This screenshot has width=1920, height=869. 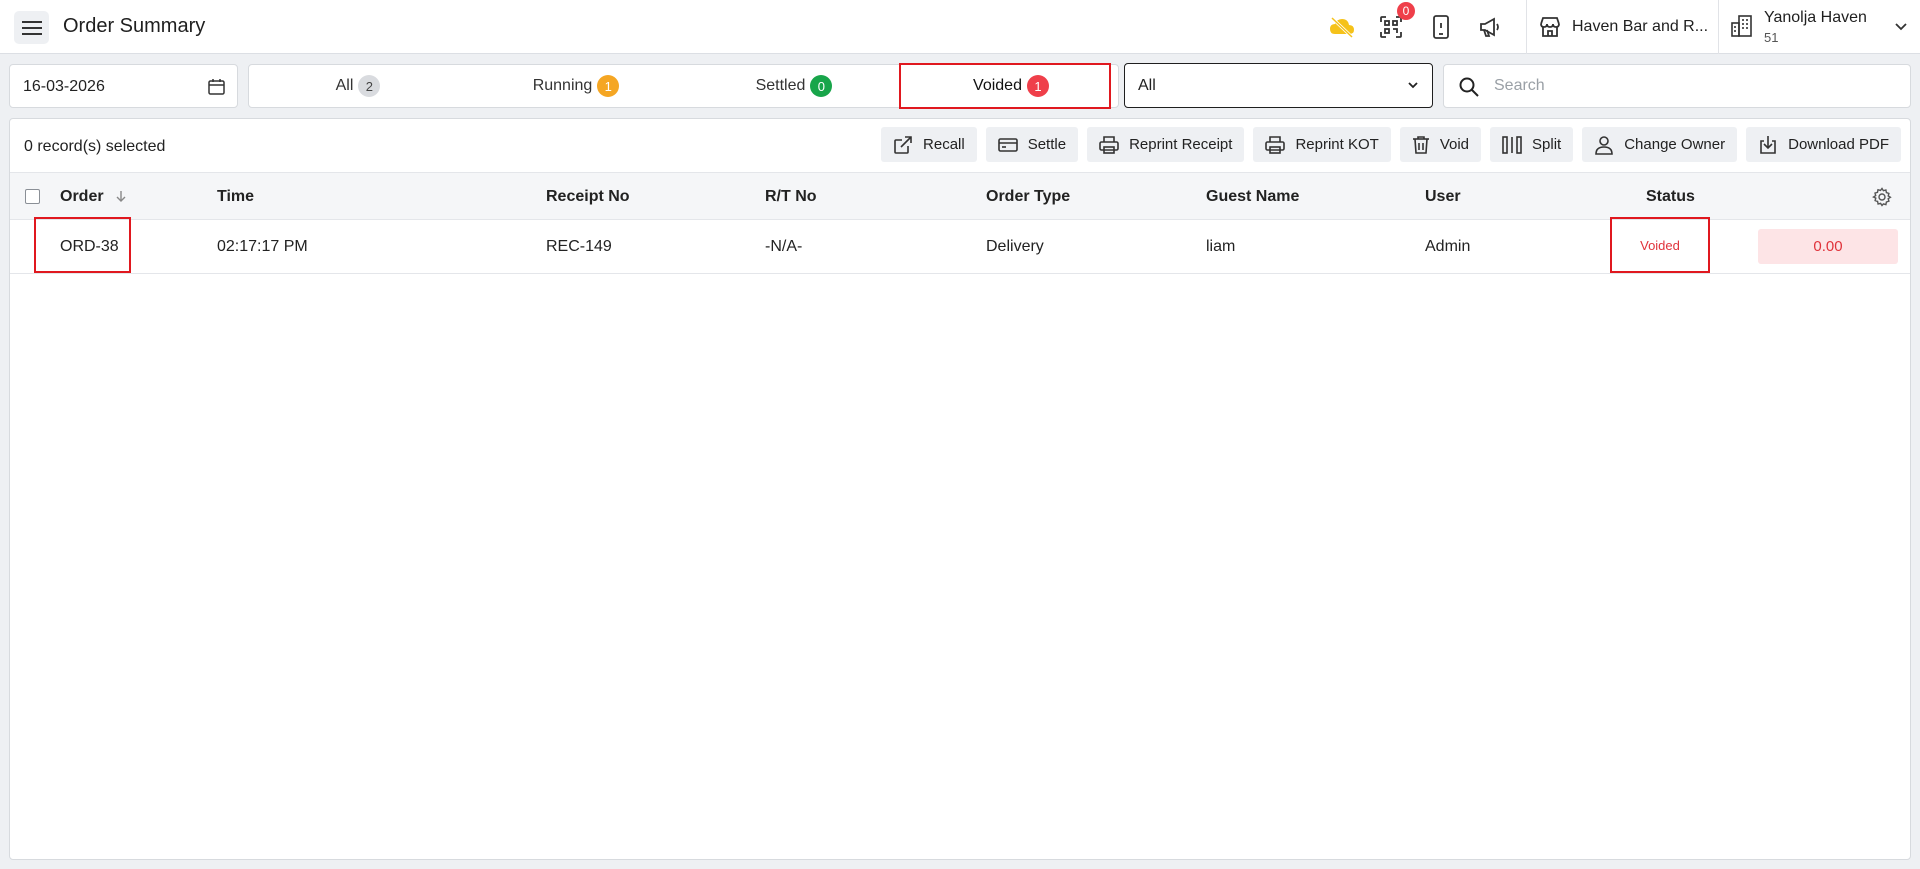 What do you see at coordinates (369, 86) in the screenshot?
I see `tab-count-badge: 2` at bounding box center [369, 86].